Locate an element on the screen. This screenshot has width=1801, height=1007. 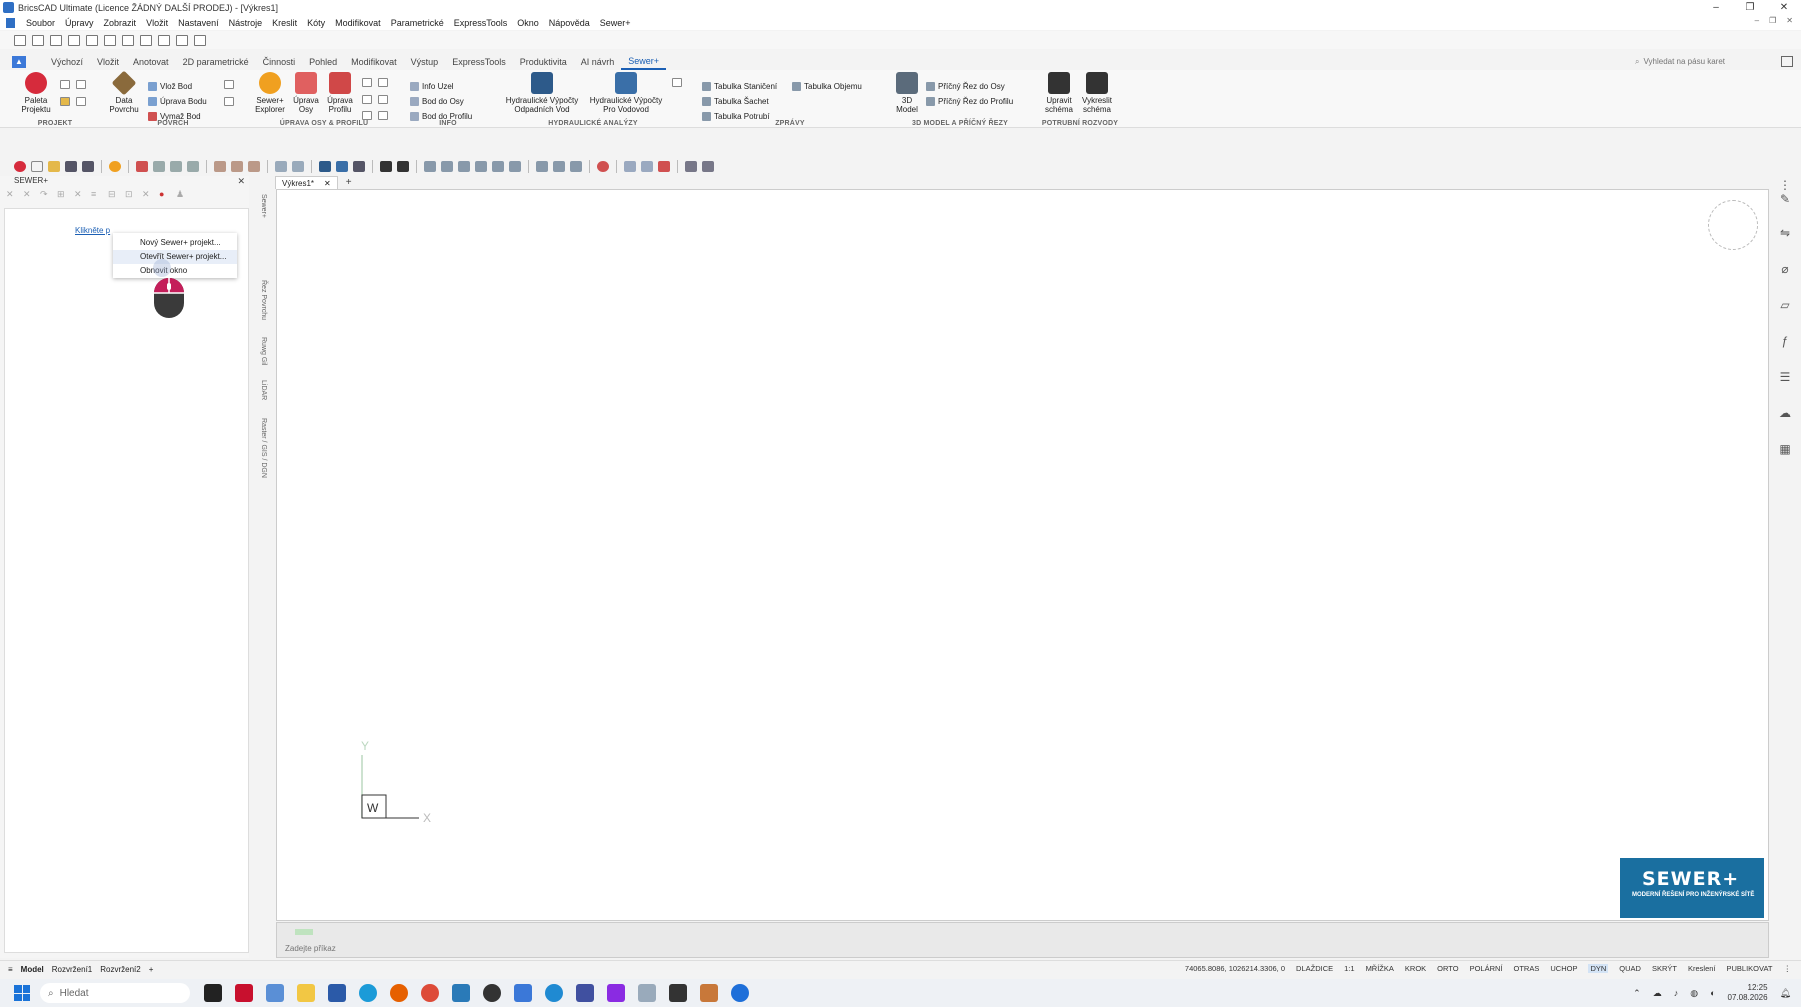
tab-sewer: Sewer+ is located at coordinates (644, 61).